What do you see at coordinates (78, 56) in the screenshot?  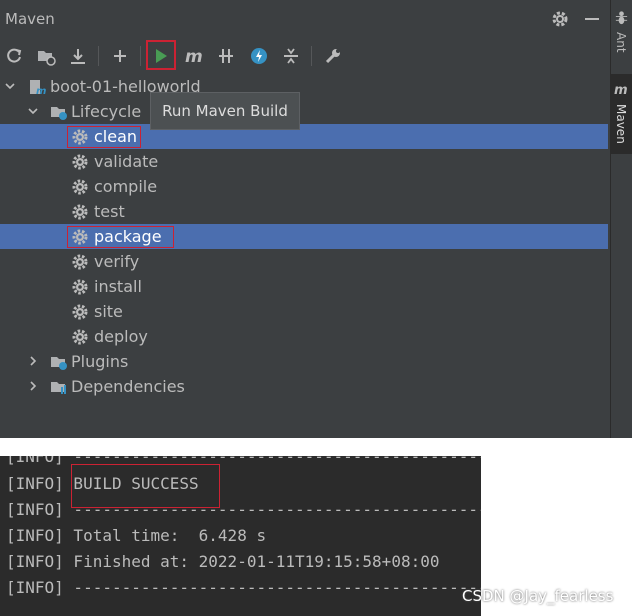 I see `download-icon` at bounding box center [78, 56].